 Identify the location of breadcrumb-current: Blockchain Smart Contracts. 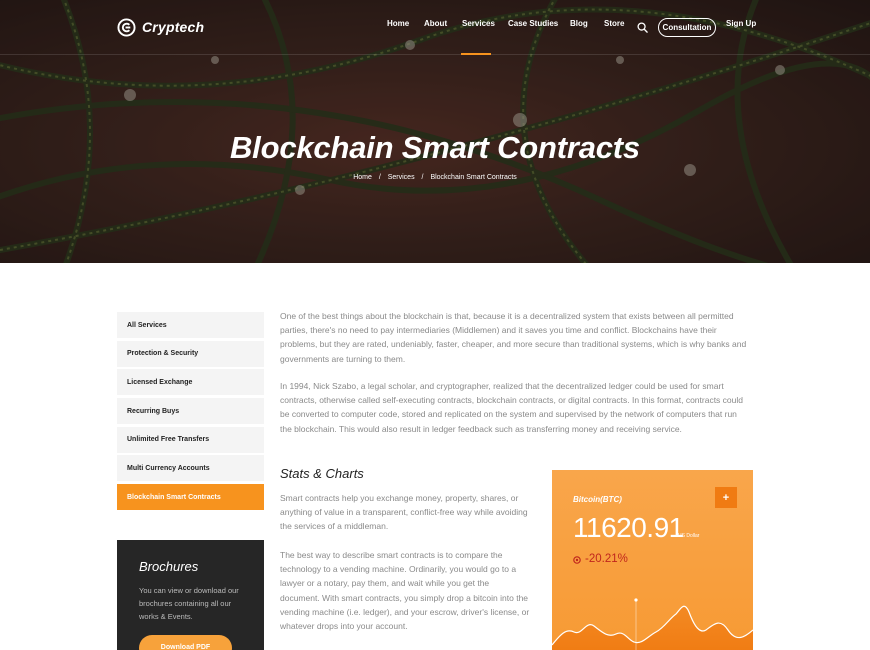
(473, 177).